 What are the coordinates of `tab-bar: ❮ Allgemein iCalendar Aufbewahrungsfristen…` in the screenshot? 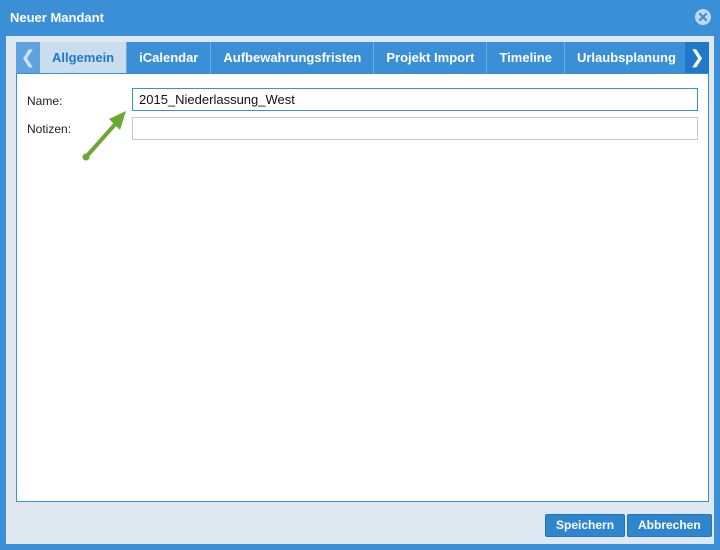 It's located at (362, 57).